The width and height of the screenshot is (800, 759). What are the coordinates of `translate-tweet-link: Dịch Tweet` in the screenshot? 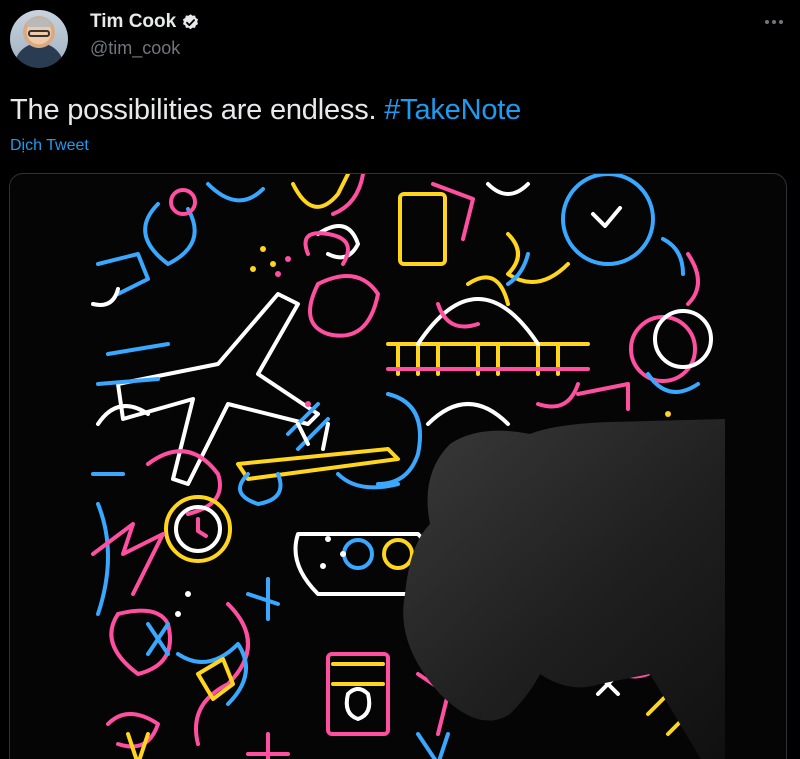 It's located at (49, 146).